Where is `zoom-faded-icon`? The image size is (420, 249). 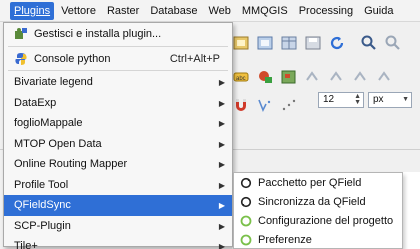
zoom-faded-icon is located at coordinates (393, 43).